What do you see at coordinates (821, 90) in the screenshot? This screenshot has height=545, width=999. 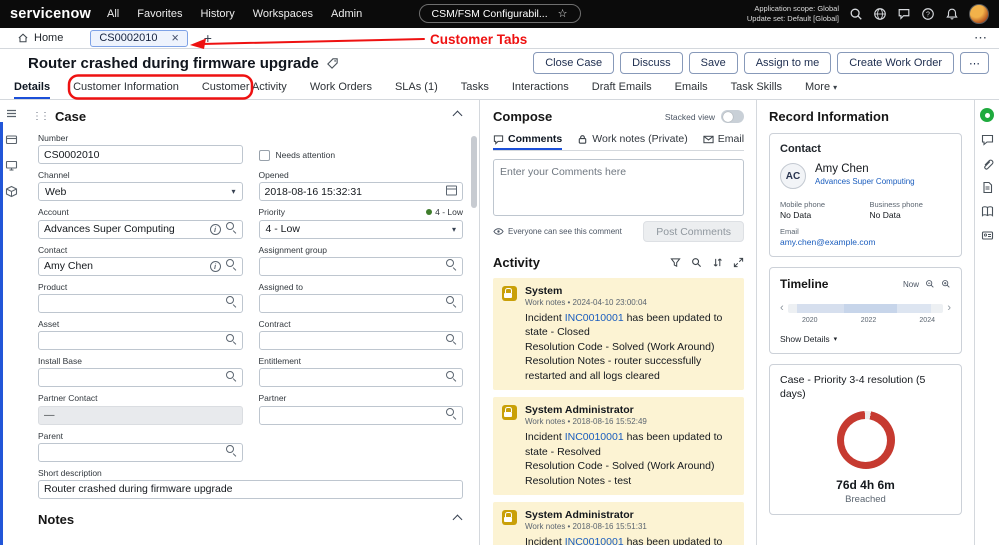 I see `tab-more: More ▾` at bounding box center [821, 90].